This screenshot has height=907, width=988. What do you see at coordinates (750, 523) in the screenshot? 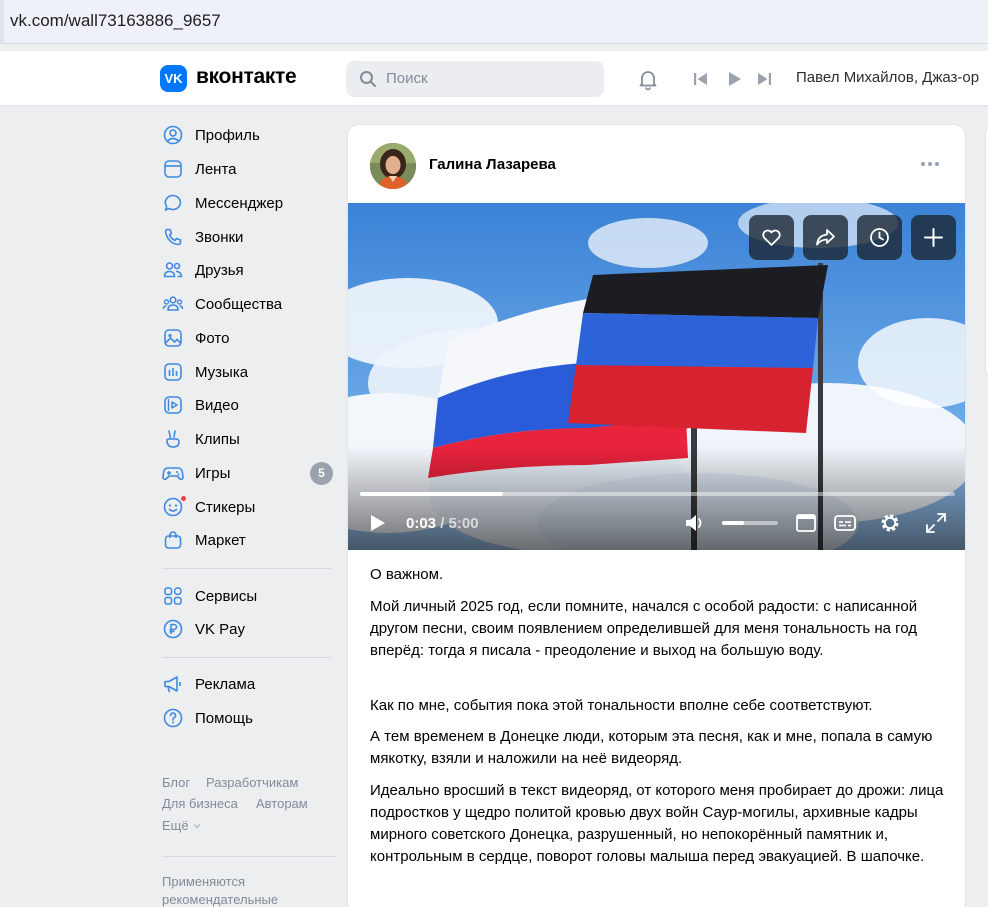
I see `volume-slider` at bounding box center [750, 523].